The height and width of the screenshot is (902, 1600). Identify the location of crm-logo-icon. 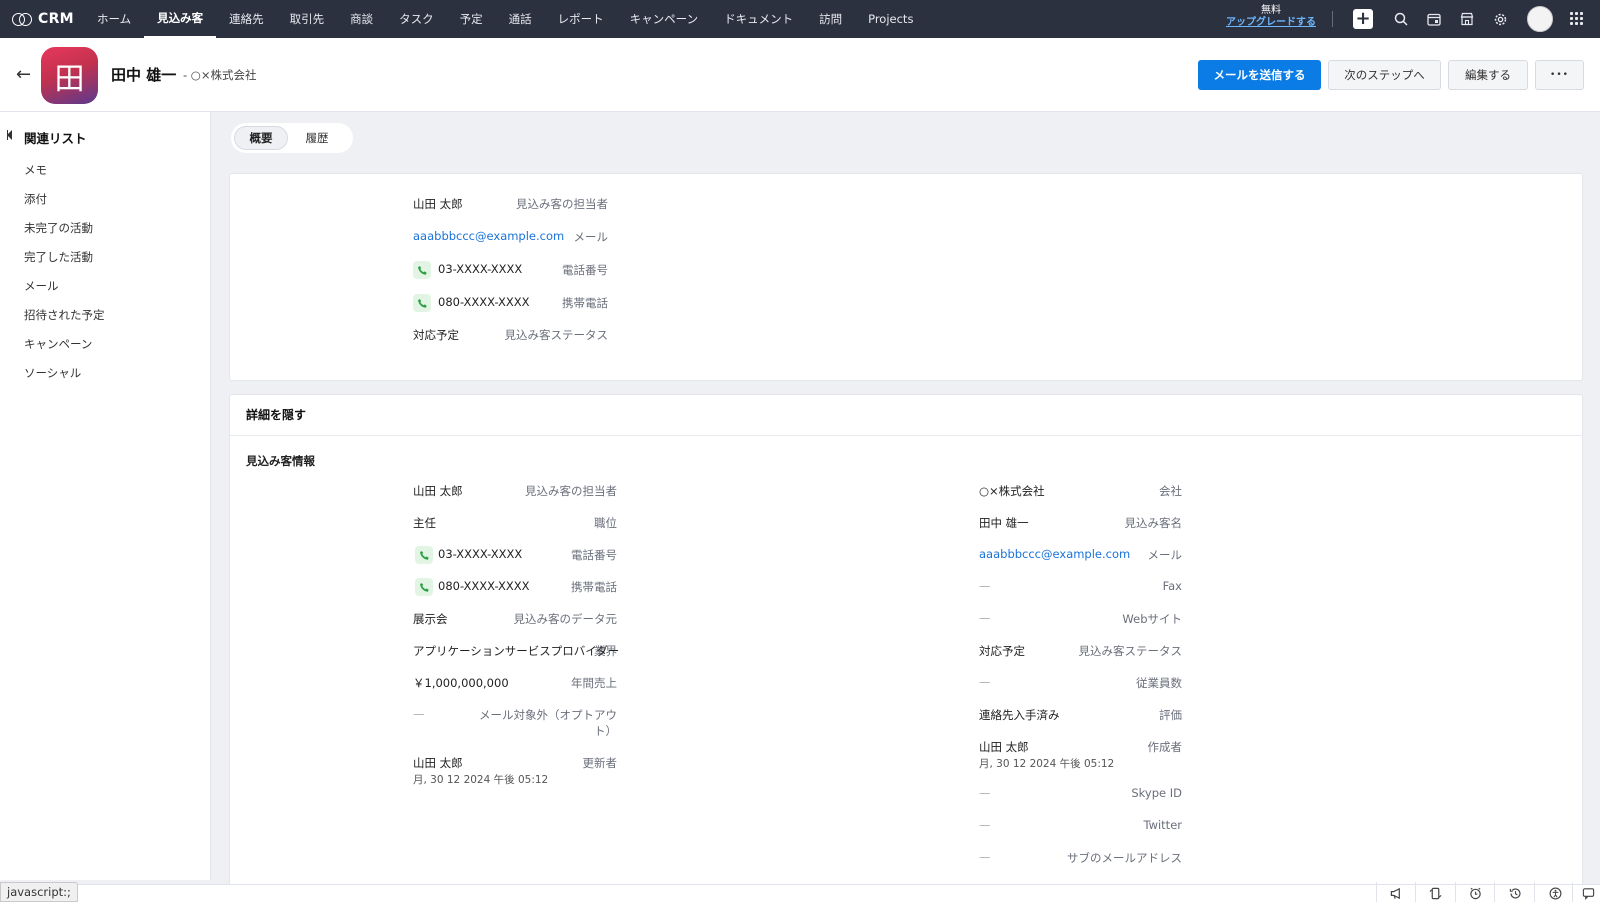
(22, 19).